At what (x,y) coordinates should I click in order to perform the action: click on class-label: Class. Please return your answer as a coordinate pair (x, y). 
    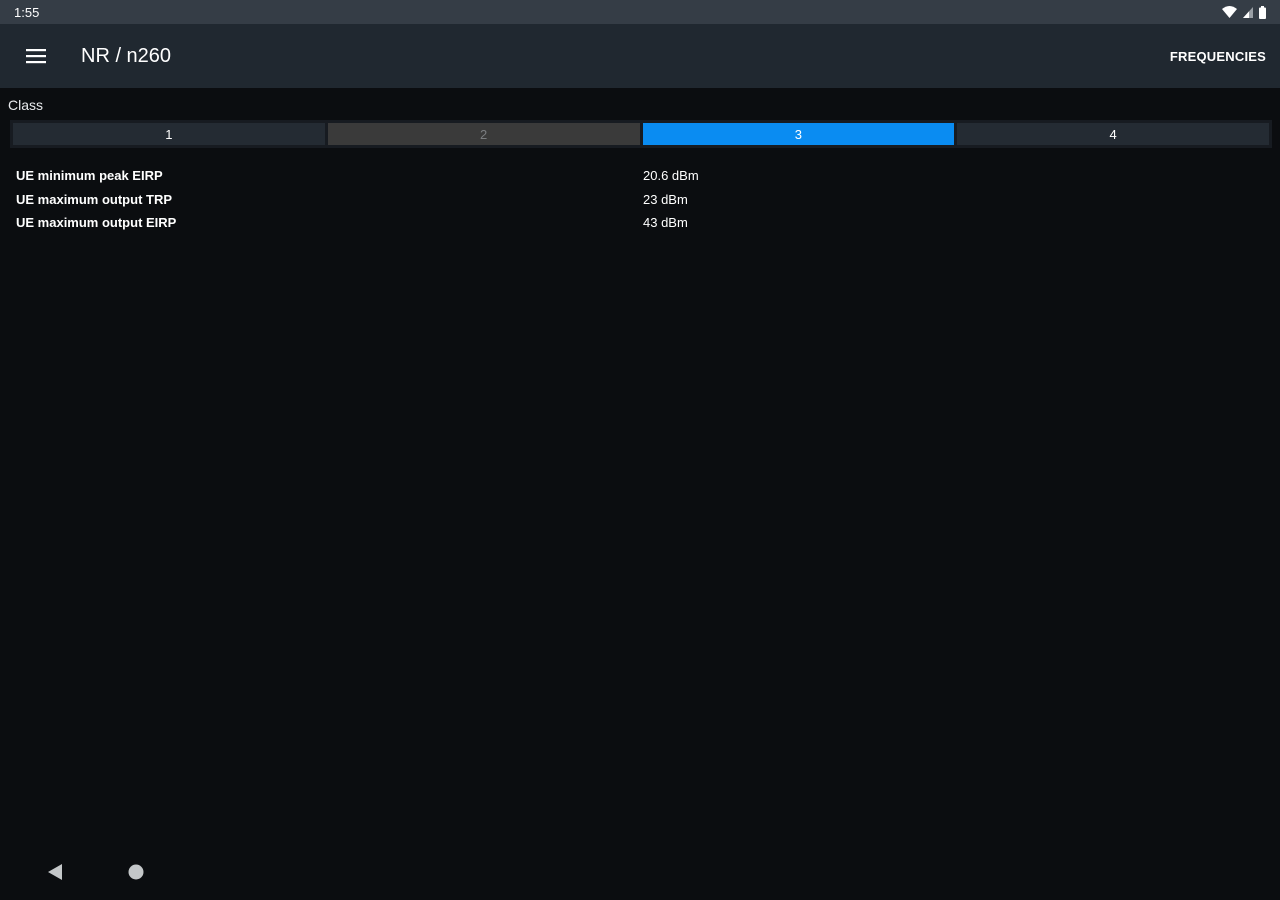
    Looking at the image, I should click on (26, 105).